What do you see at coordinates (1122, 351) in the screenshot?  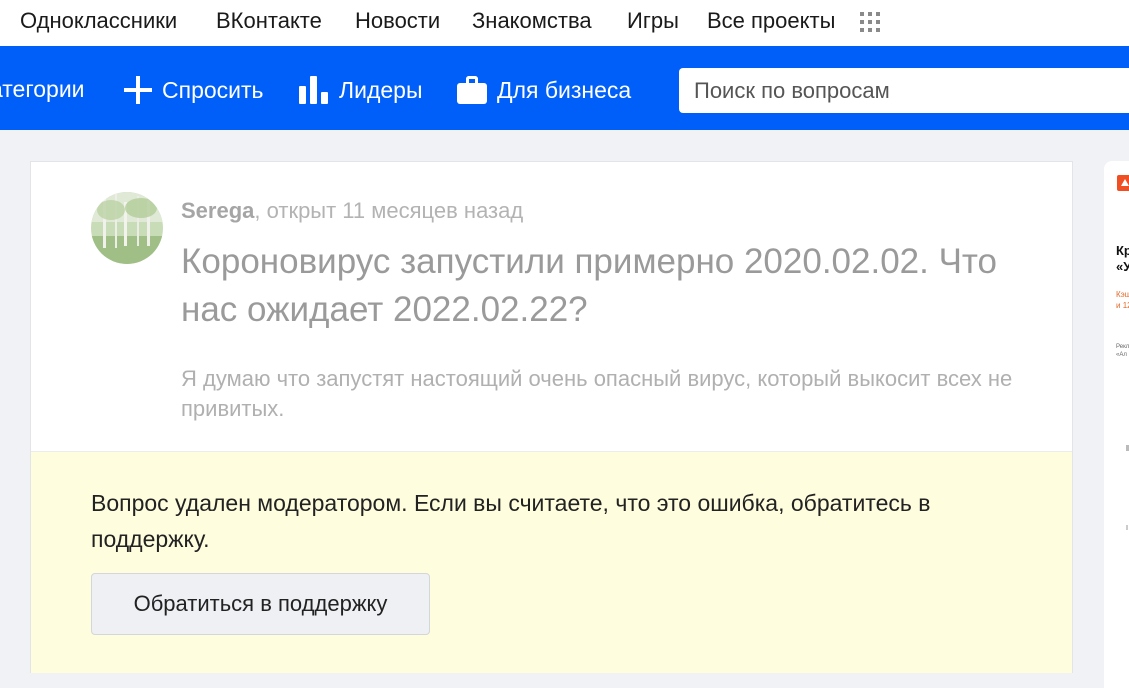 I see `ad-disclaimer: Рекл «Ал` at bounding box center [1122, 351].